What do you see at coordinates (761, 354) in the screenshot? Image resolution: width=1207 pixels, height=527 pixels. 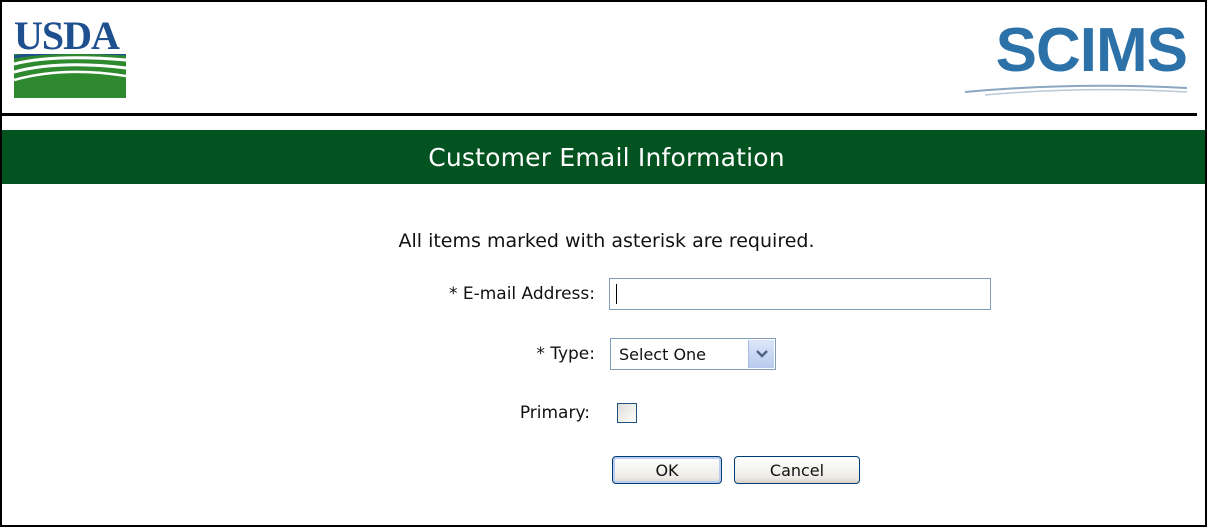 I see `chevron-down-icon` at bounding box center [761, 354].